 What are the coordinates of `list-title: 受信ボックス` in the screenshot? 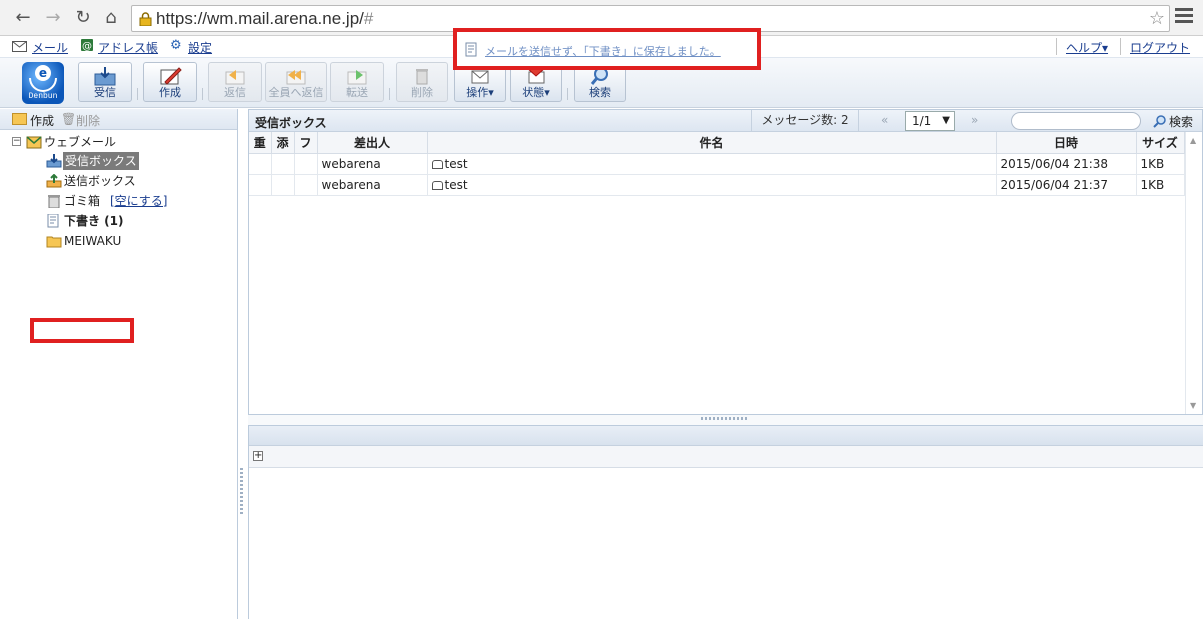 It's located at (291, 123).